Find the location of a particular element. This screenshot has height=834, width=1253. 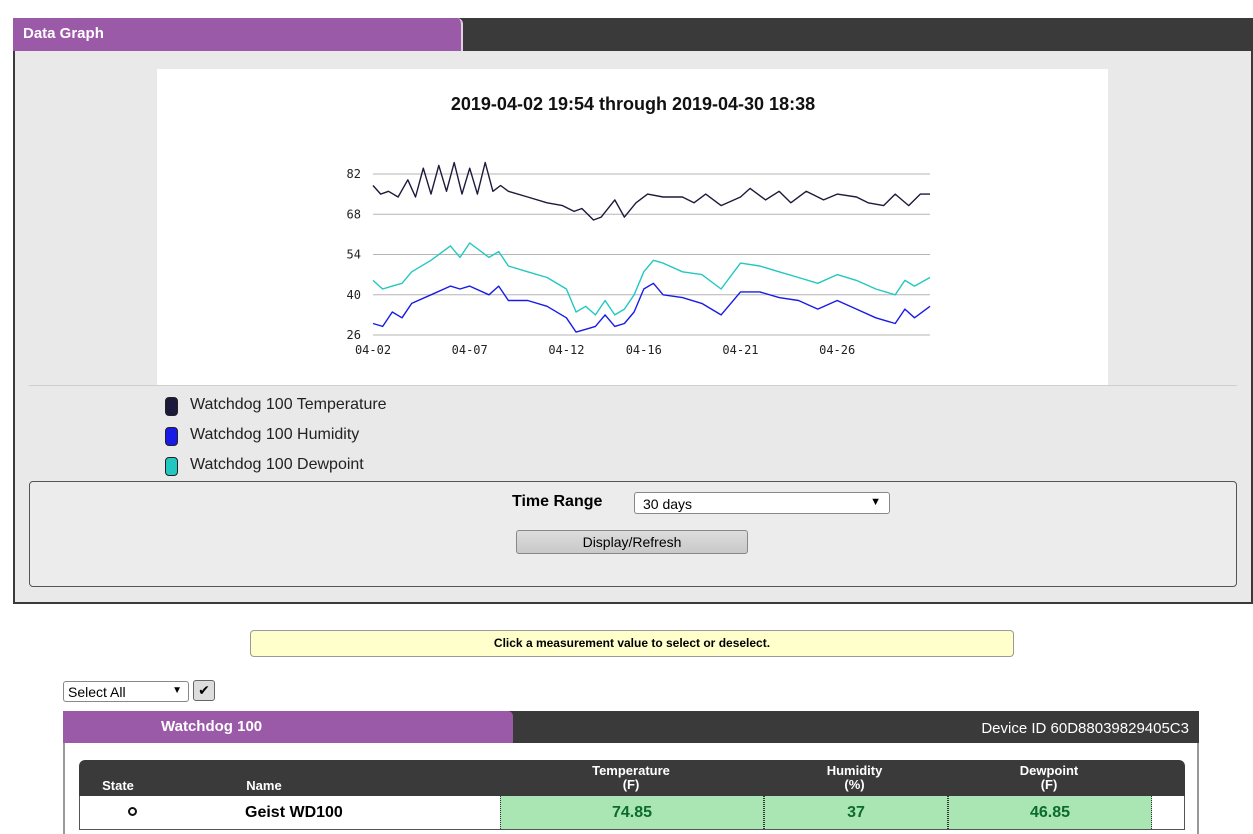

column-state: State is located at coordinates (118, 785).